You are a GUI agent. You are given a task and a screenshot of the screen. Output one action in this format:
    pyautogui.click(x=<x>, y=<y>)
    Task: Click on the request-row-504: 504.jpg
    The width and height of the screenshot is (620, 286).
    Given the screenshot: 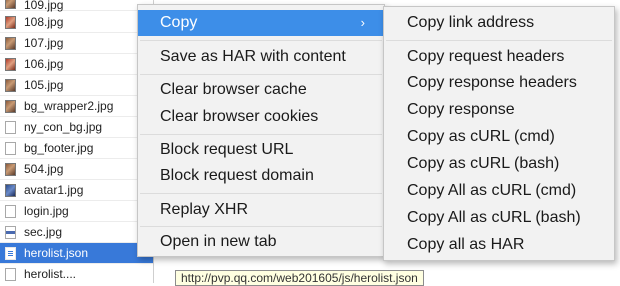 What is the action you would take?
    pyautogui.click(x=76, y=169)
    